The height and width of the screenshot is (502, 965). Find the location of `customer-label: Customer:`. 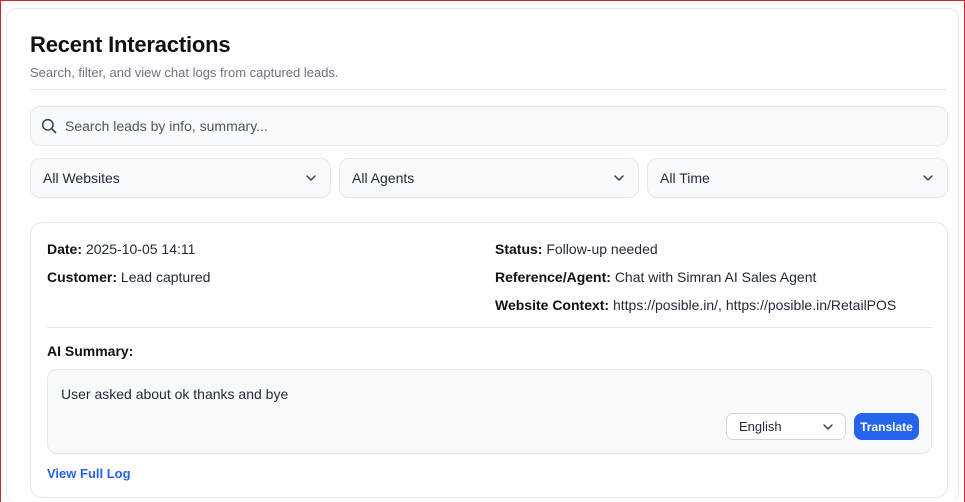

customer-label: Customer: is located at coordinates (82, 277).